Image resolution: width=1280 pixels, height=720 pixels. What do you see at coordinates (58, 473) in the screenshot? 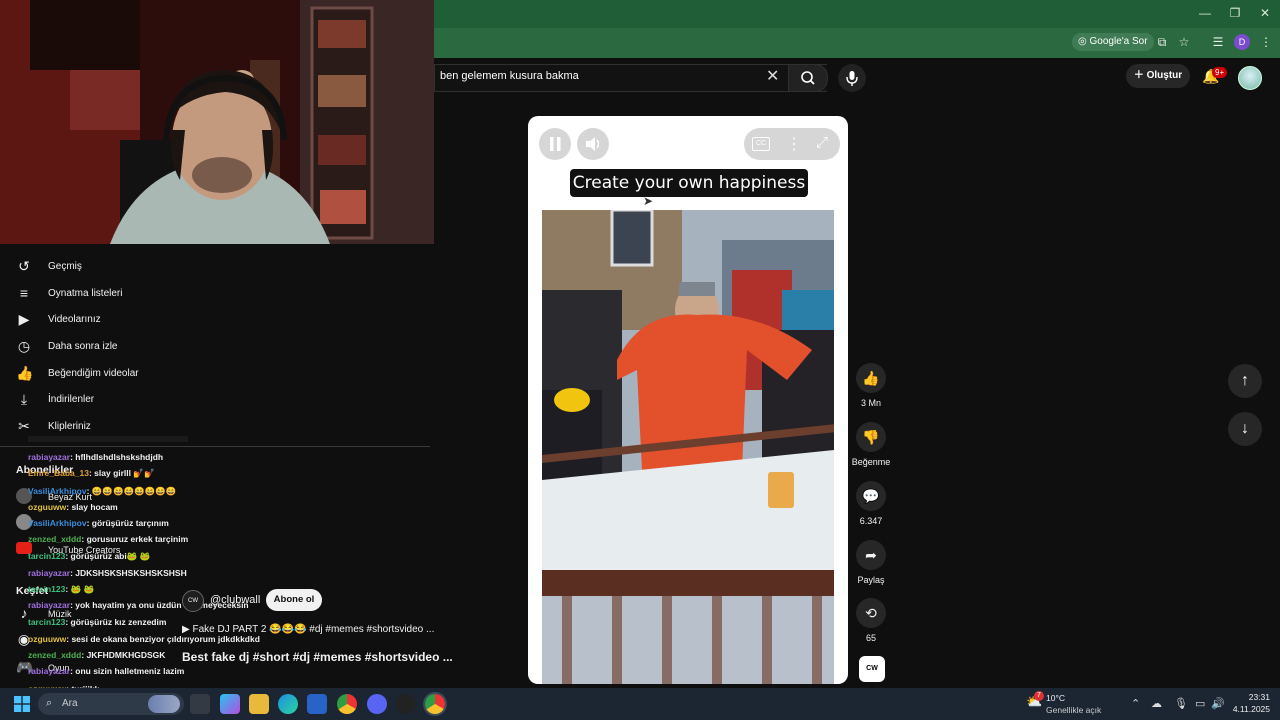
I see `chat-username: Emre_Baba_13` at bounding box center [58, 473].